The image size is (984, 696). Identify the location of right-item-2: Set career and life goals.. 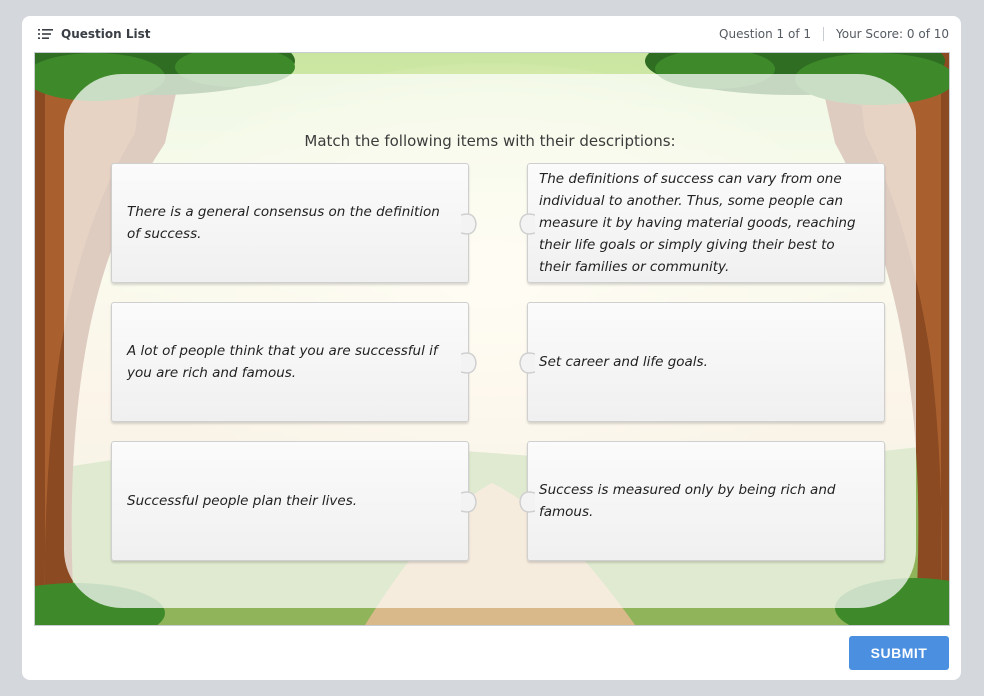
(702, 362).